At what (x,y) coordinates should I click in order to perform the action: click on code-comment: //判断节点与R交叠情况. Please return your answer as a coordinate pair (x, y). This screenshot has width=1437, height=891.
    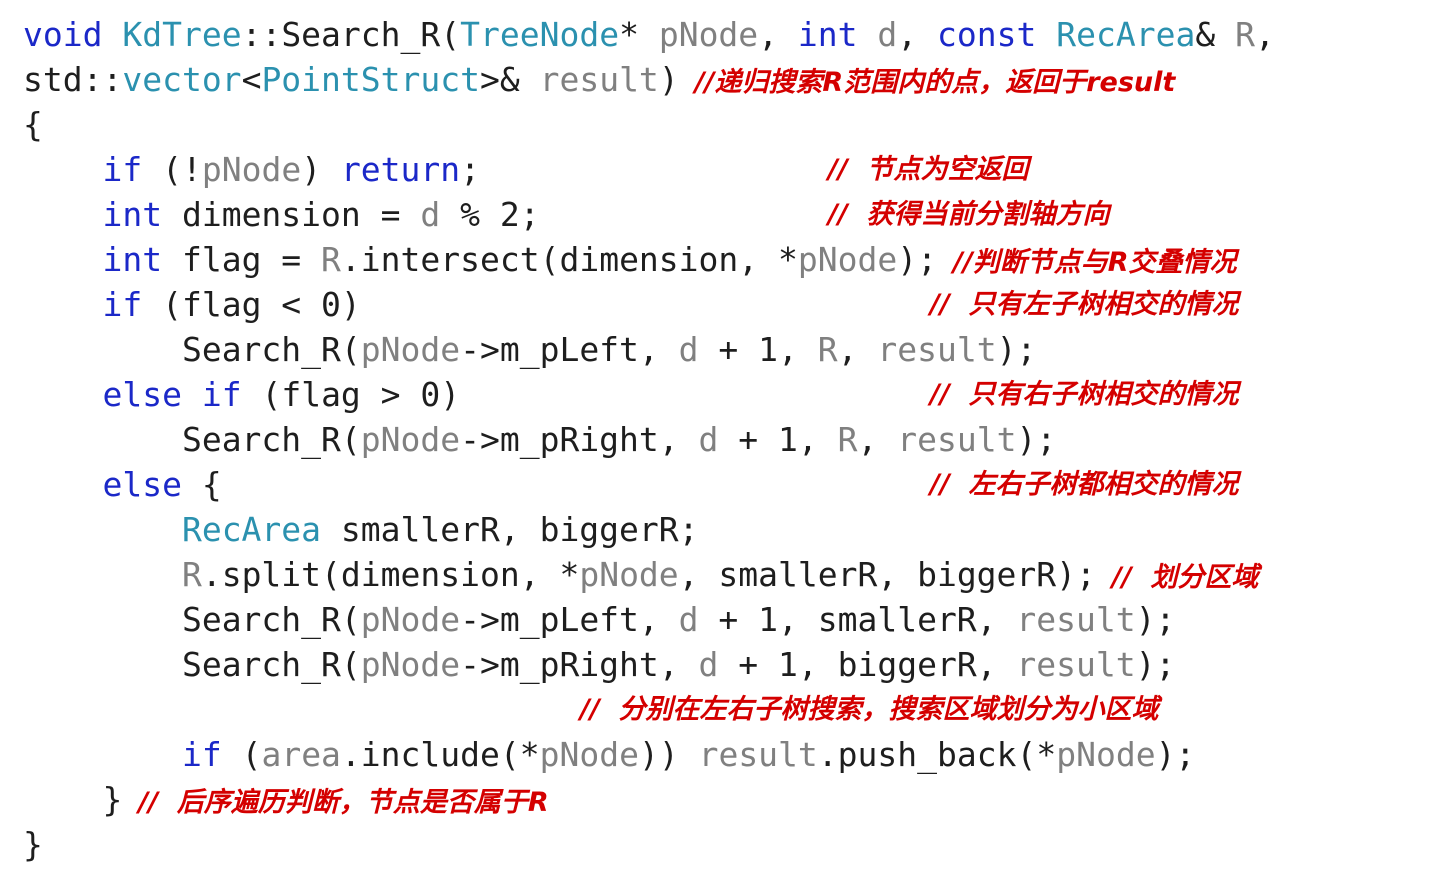
    Looking at the image, I should click on (1094, 262).